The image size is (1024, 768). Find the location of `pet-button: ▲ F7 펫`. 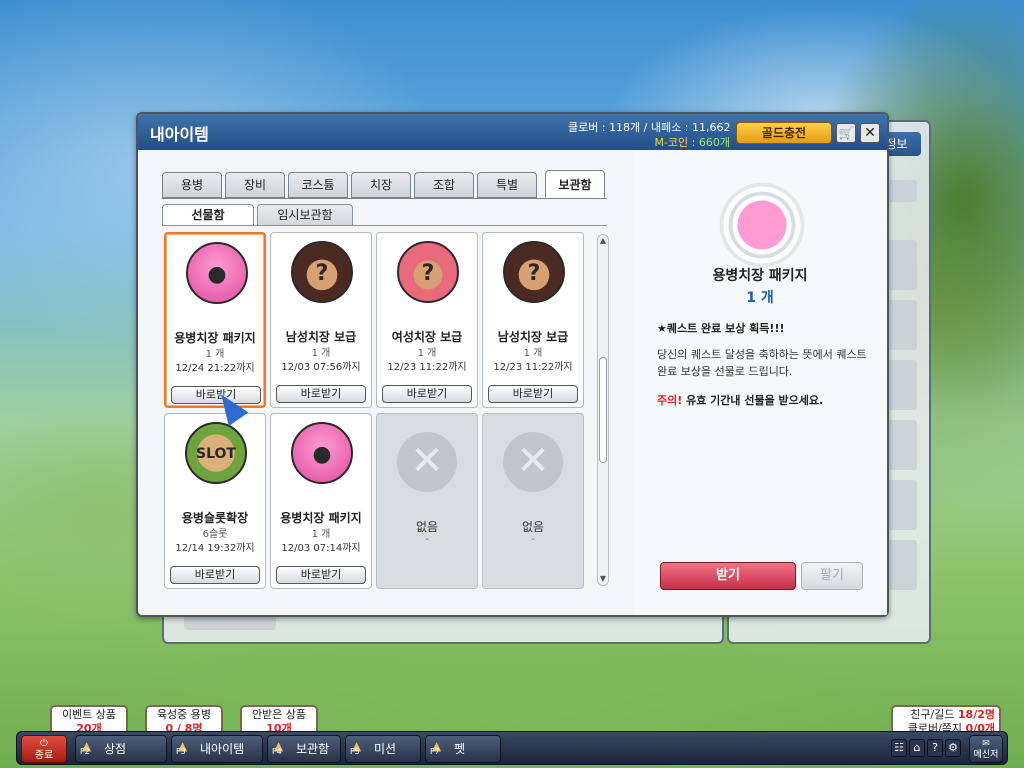

pet-button: ▲ F7 펫 is located at coordinates (463, 749).